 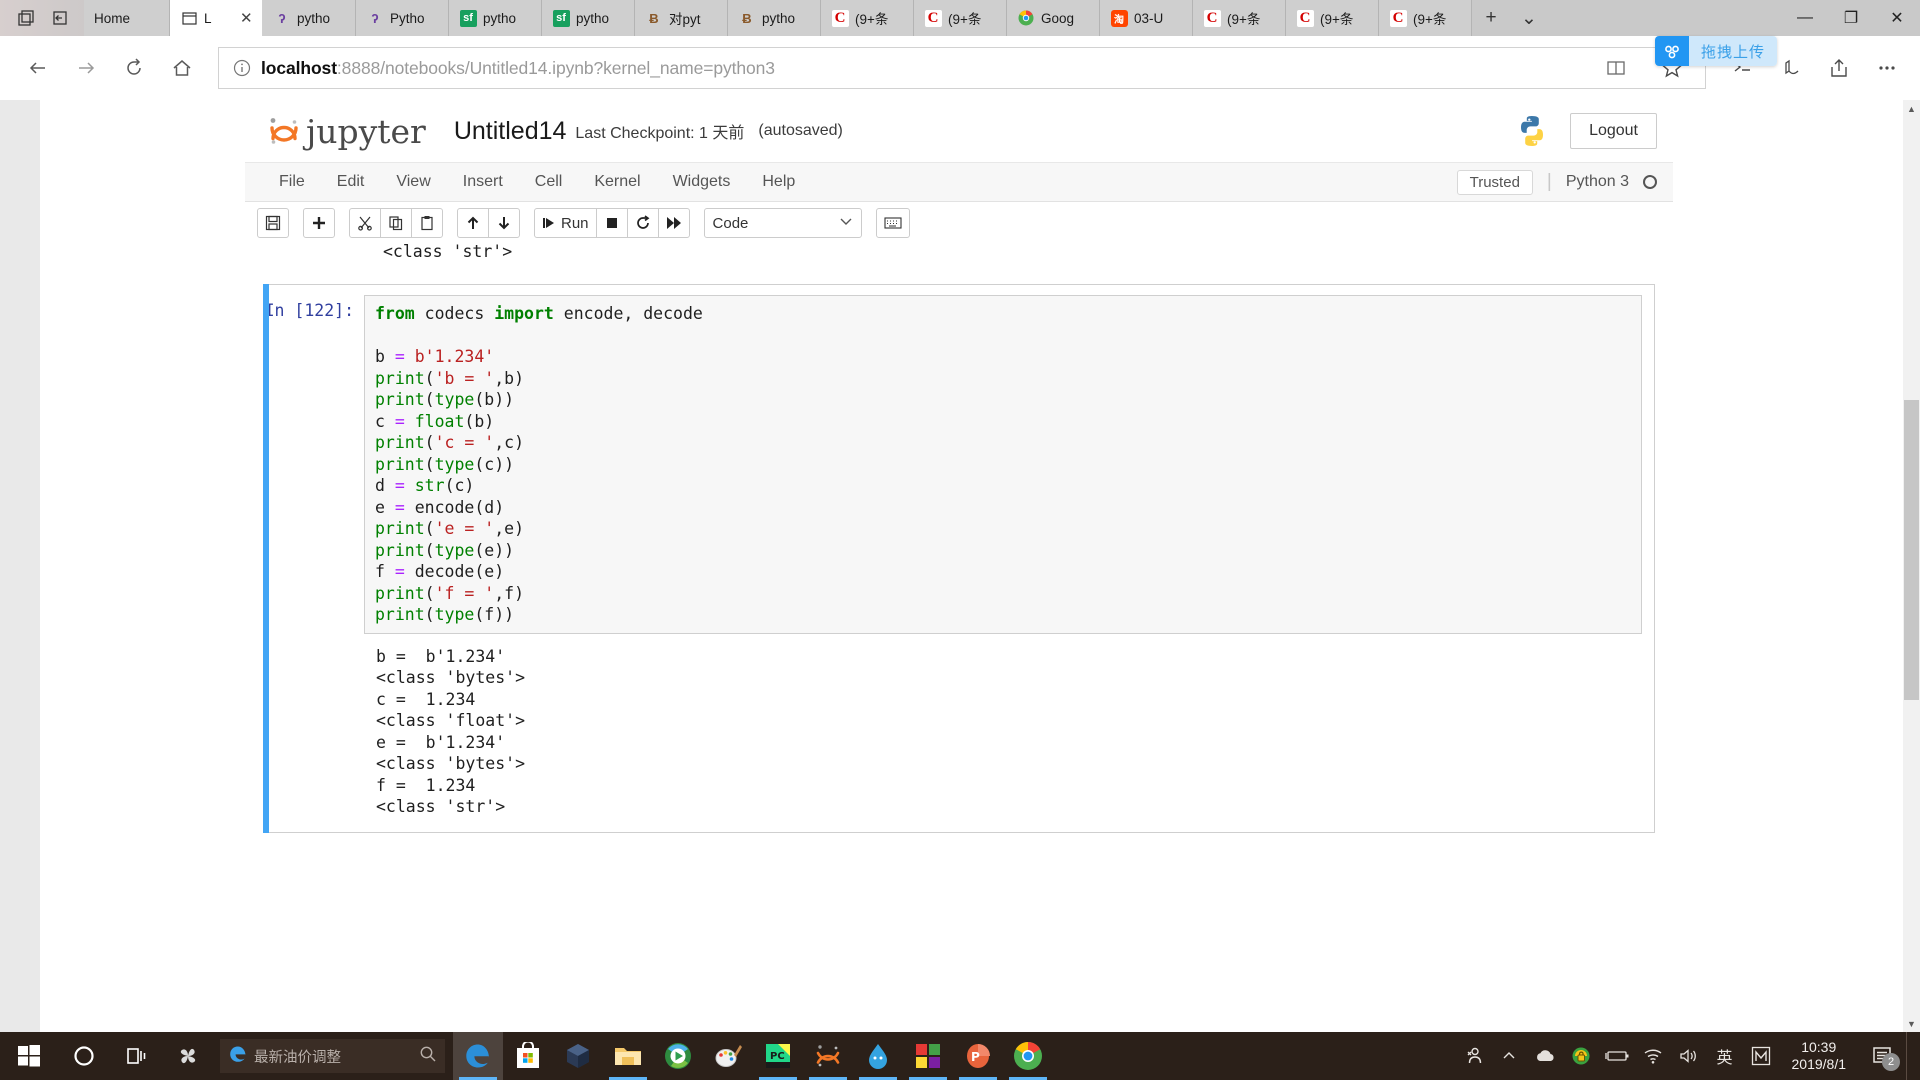 What do you see at coordinates (642, 223) in the screenshot?
I see `restart-icon` at bounding box center [642, 223].